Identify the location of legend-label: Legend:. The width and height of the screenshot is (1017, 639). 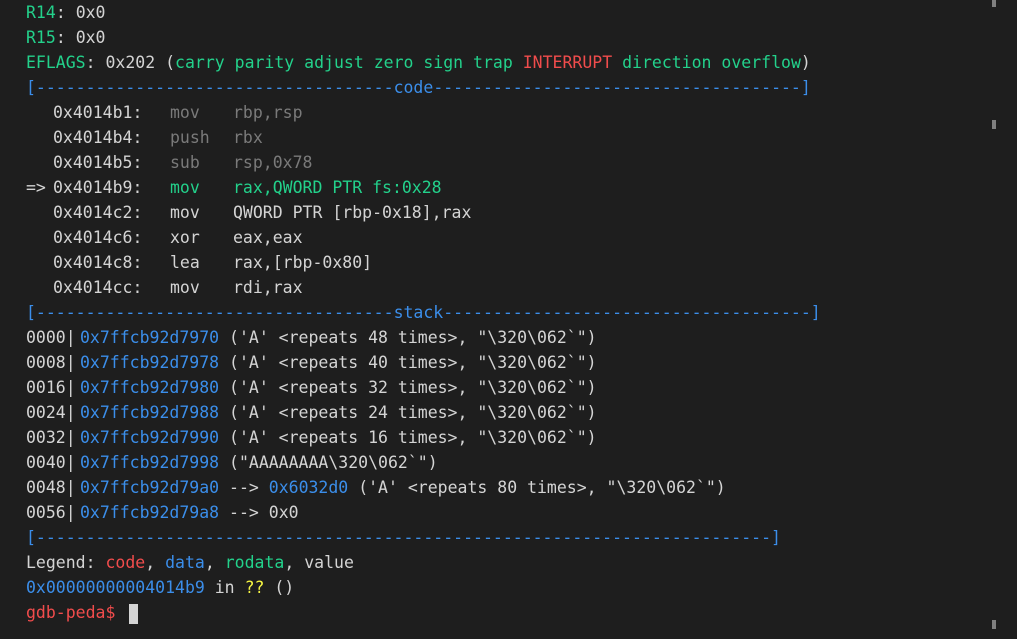
(66, 562).